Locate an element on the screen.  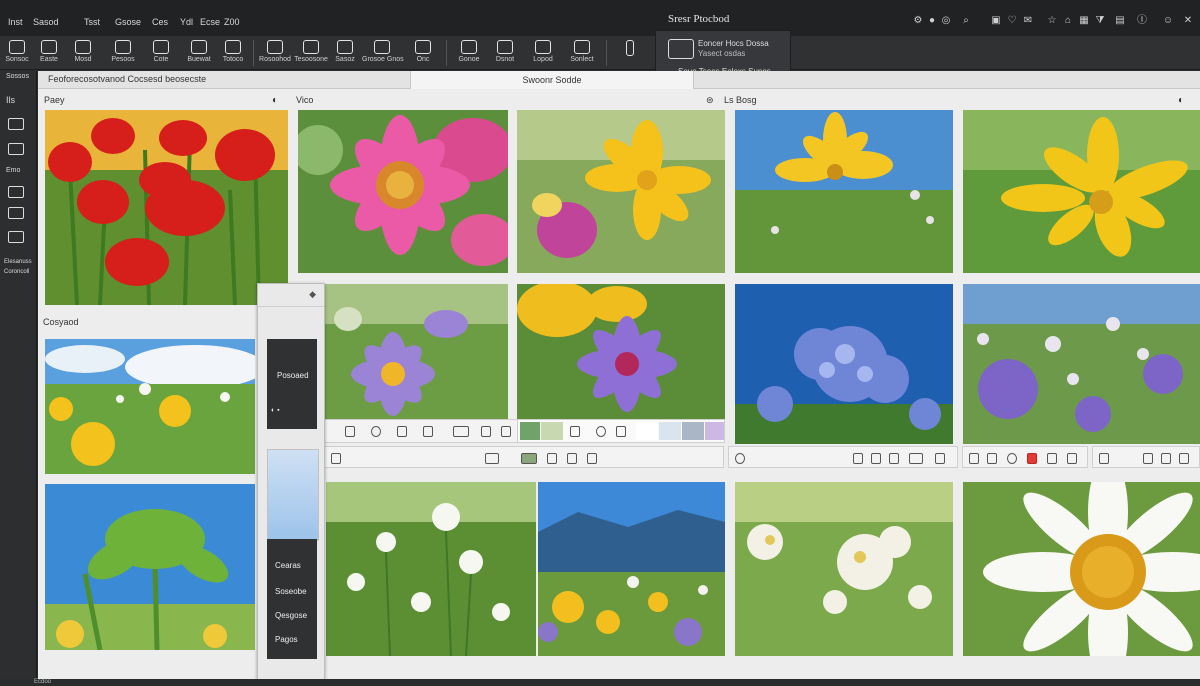
link-icon is located at coordinates (16, 192).